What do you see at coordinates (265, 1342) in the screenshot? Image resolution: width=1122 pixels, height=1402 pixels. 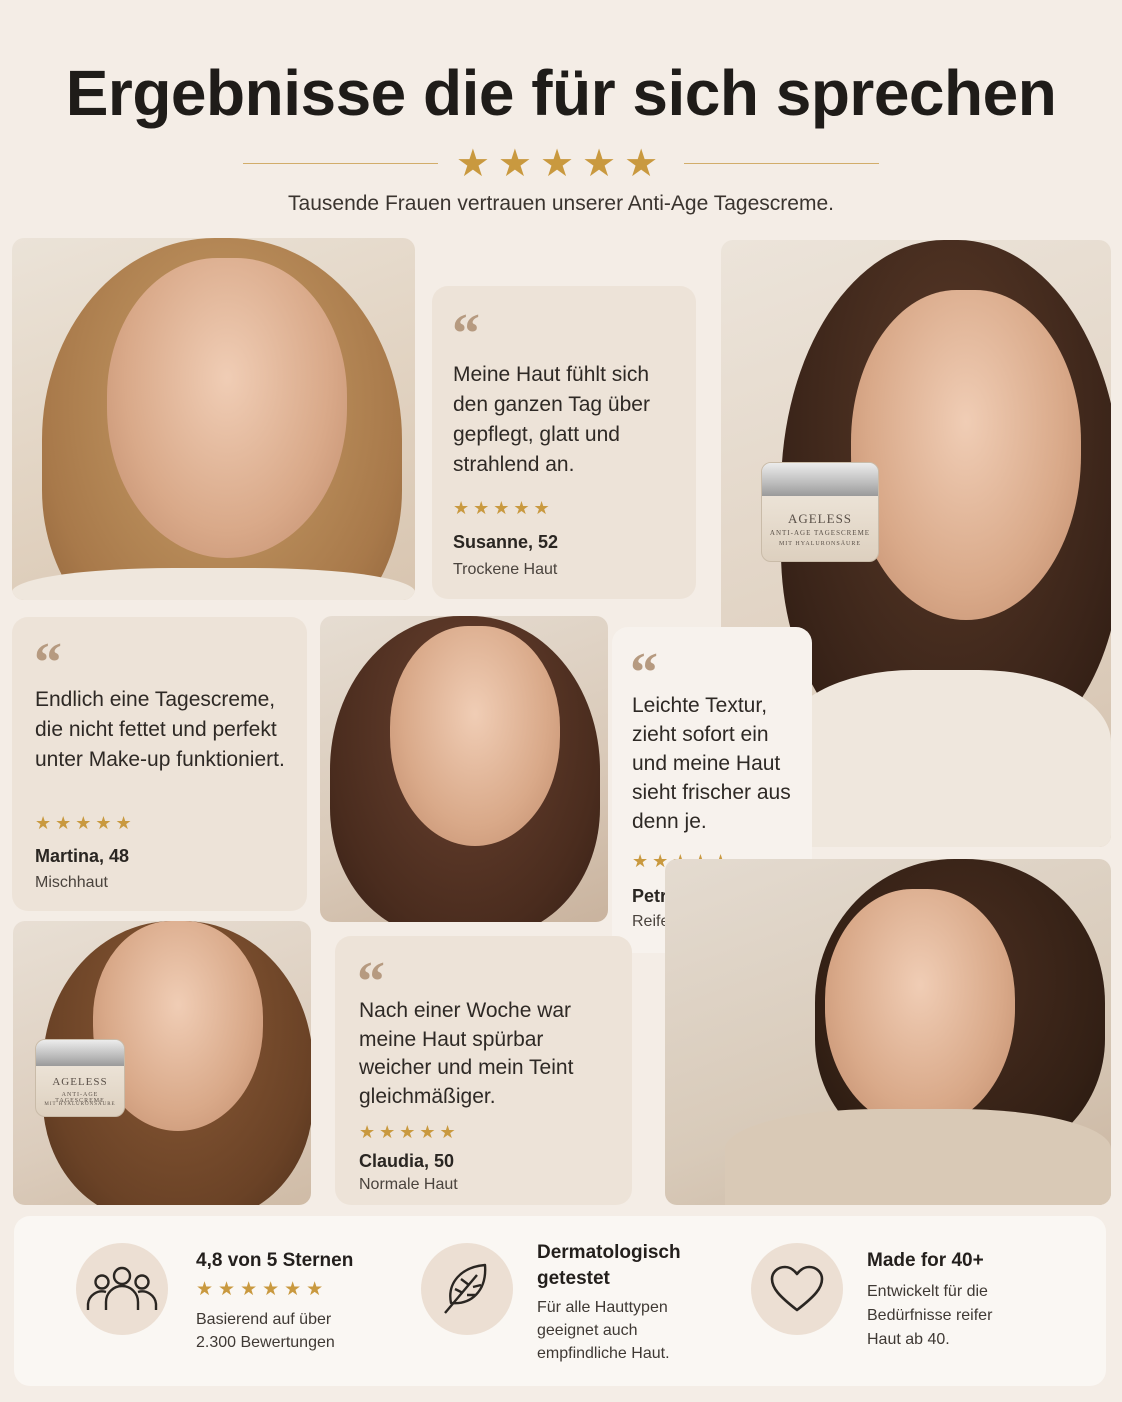 I see `feature-desc-line: 2.300 Bewertungen` at bounding box center [265, 1342].